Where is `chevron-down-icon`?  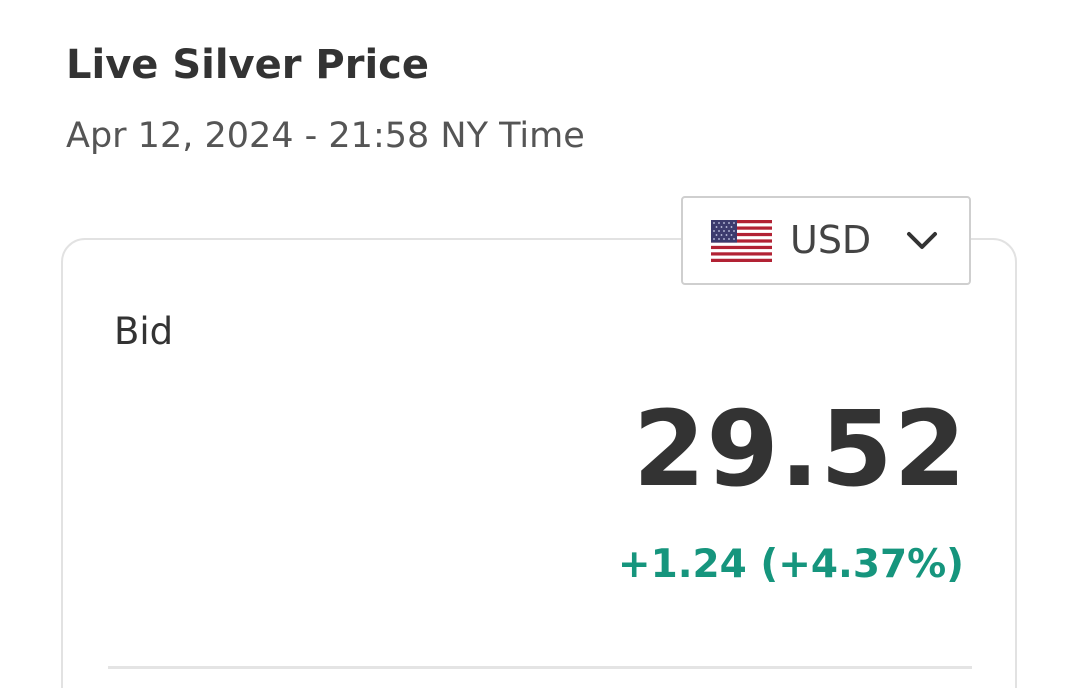 chevron-down-icon is located at coordinates (922, 240).